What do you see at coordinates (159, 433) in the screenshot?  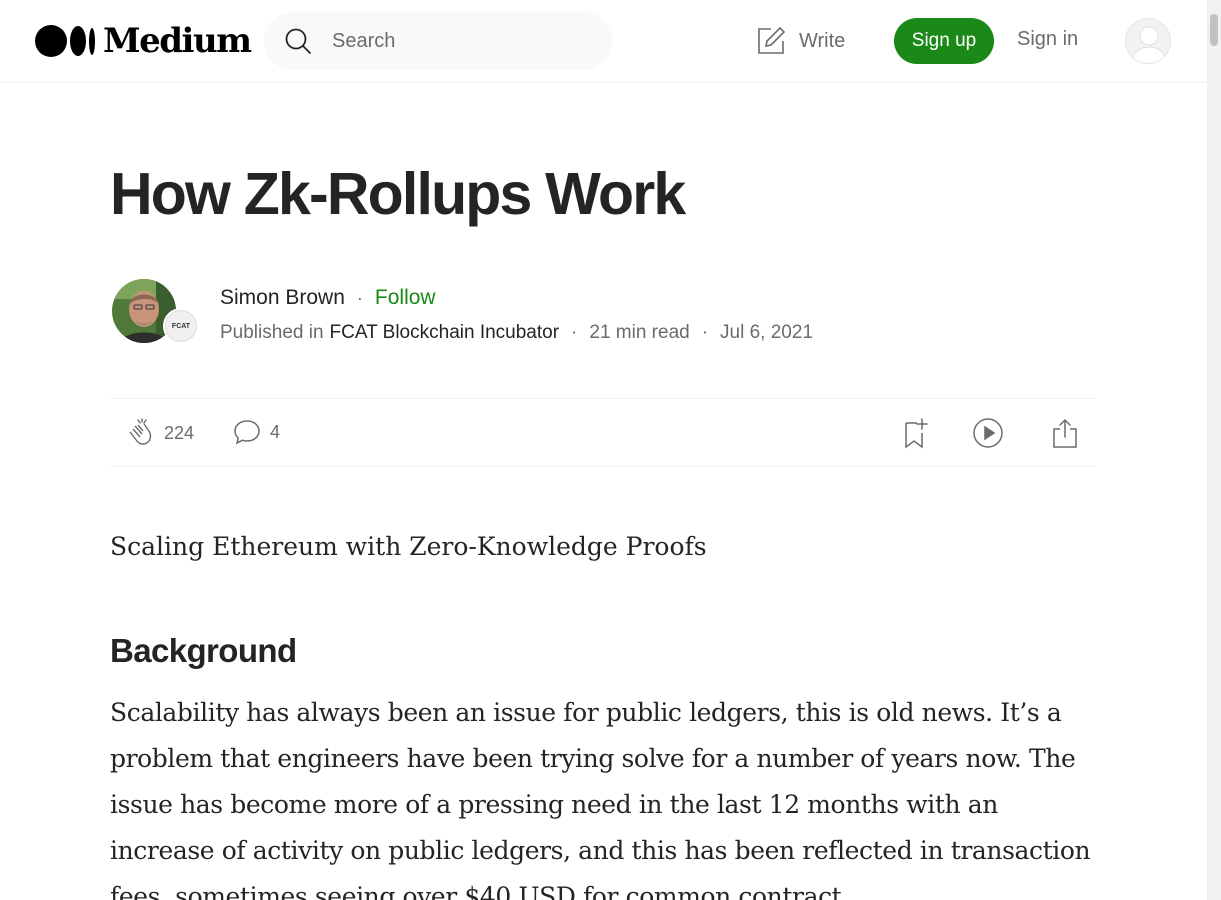 I see `clap-button: 224` at bounding box center [159, 433].